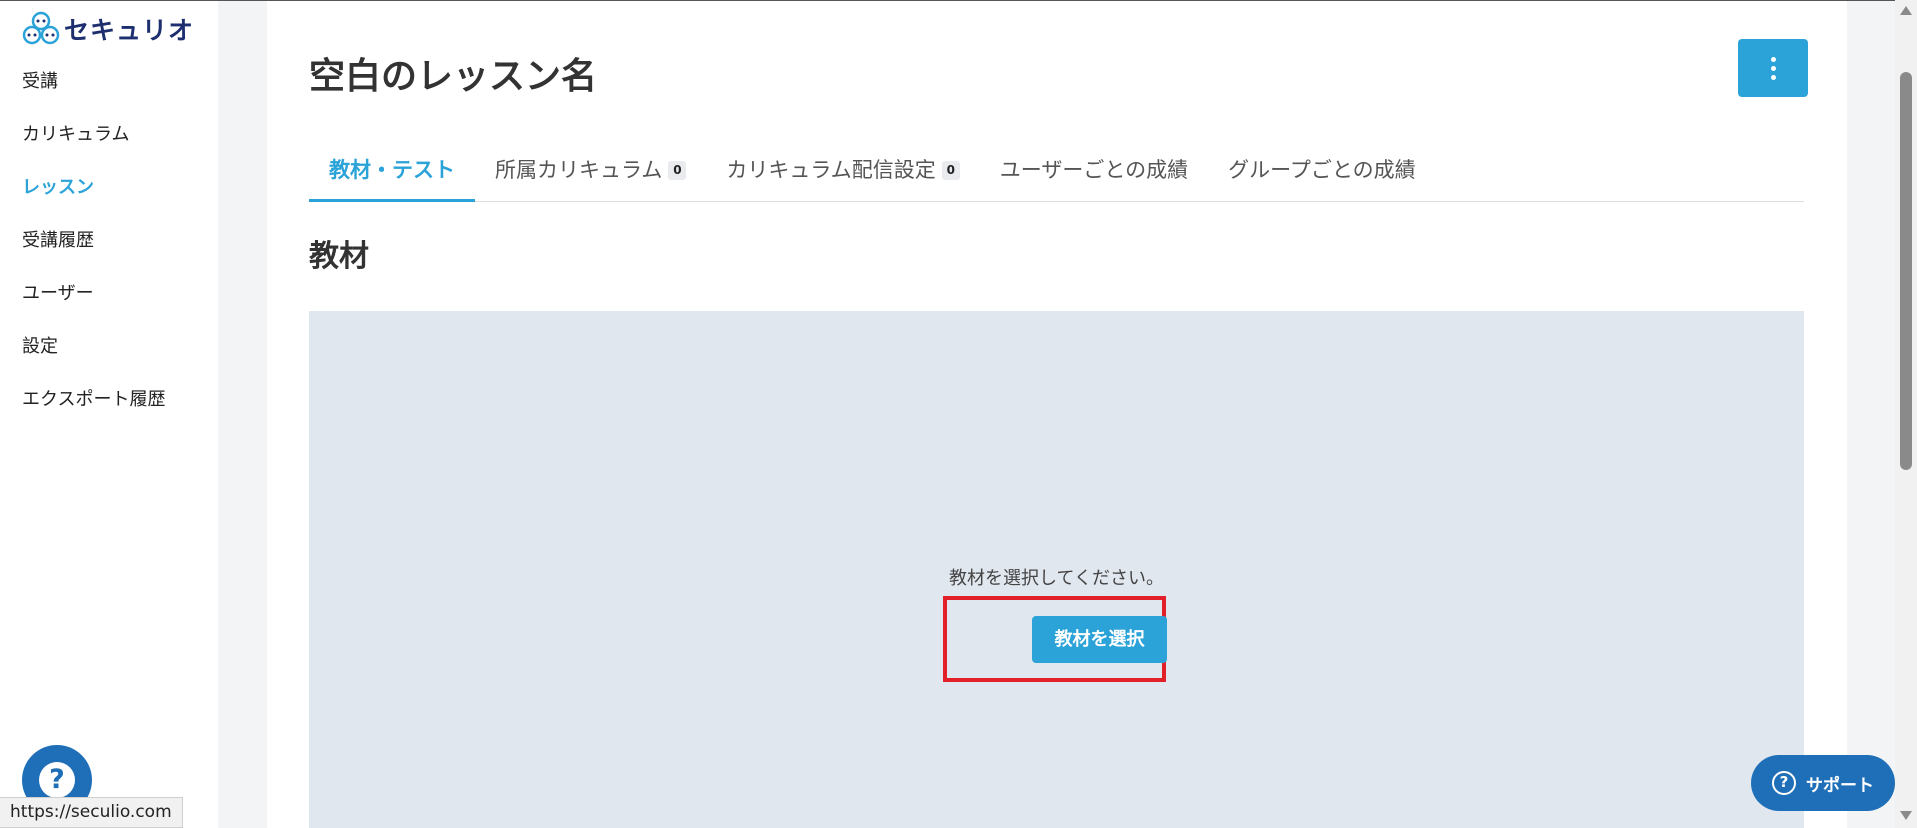 The image size is (1917, 828). I want to click on sidebar-item-settings: 設定, so click(93, 354).